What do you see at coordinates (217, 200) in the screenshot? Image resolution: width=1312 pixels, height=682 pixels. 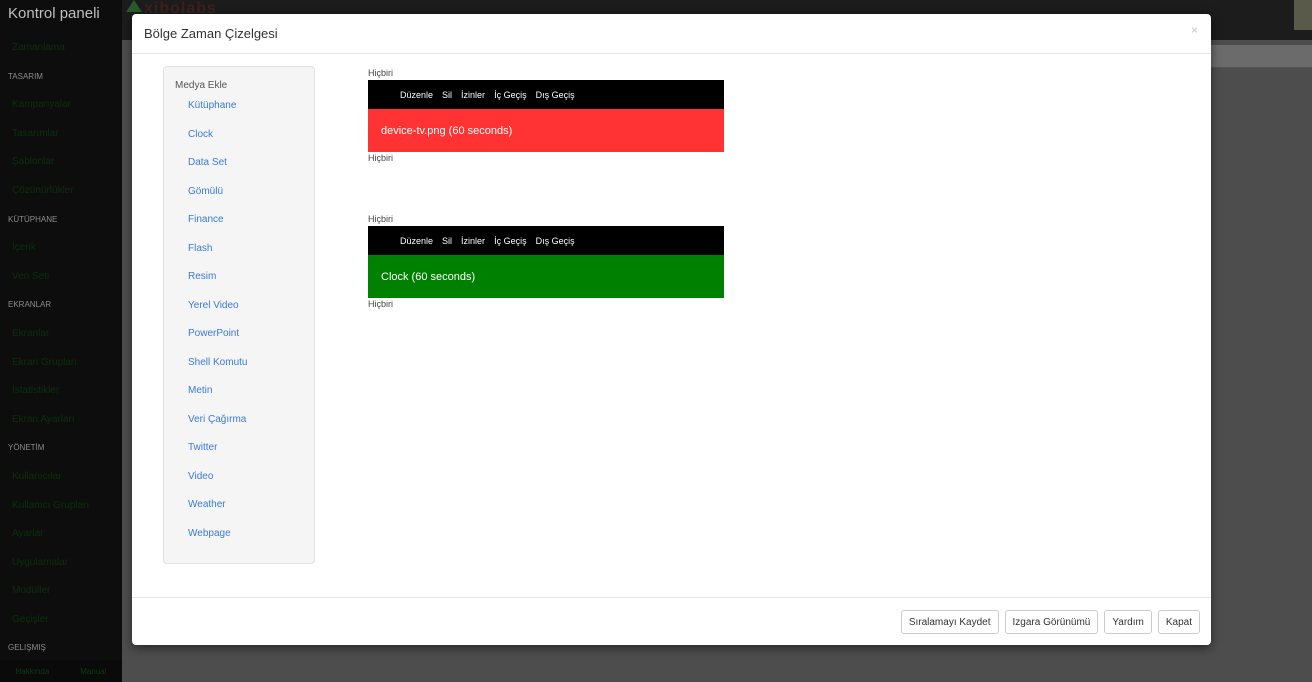 I see `media-item-gomulu: Gömülü` at bounding box center [217, 200].